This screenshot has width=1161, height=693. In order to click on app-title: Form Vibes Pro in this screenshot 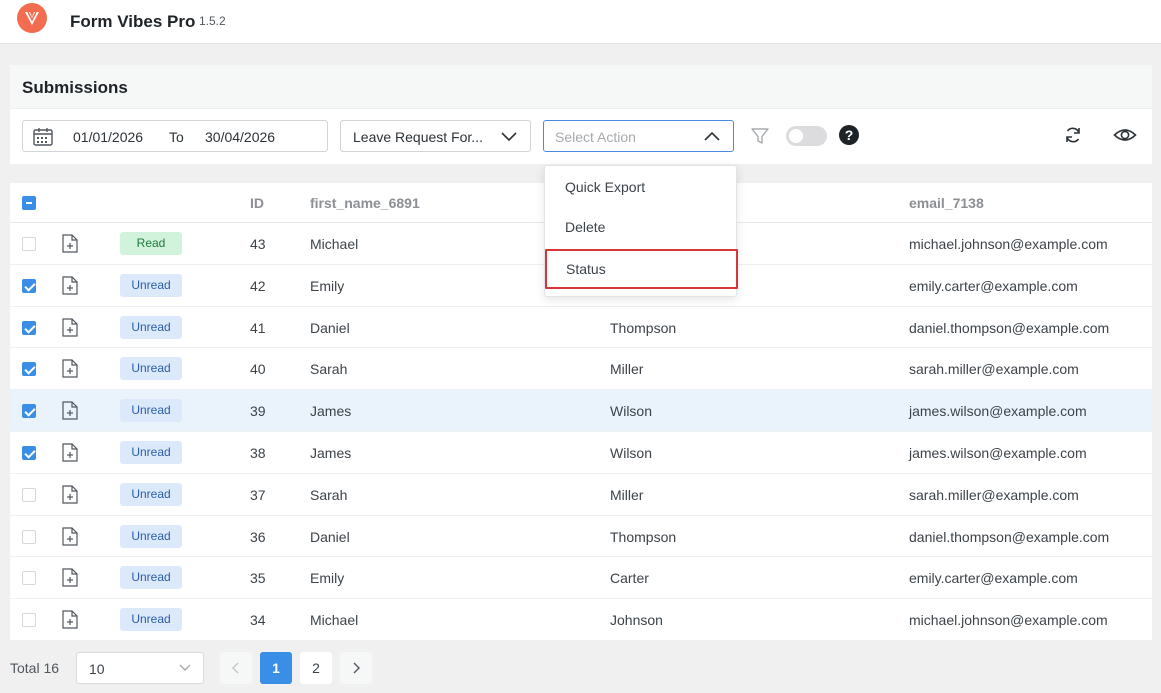, I will do `click(133, 21)`.